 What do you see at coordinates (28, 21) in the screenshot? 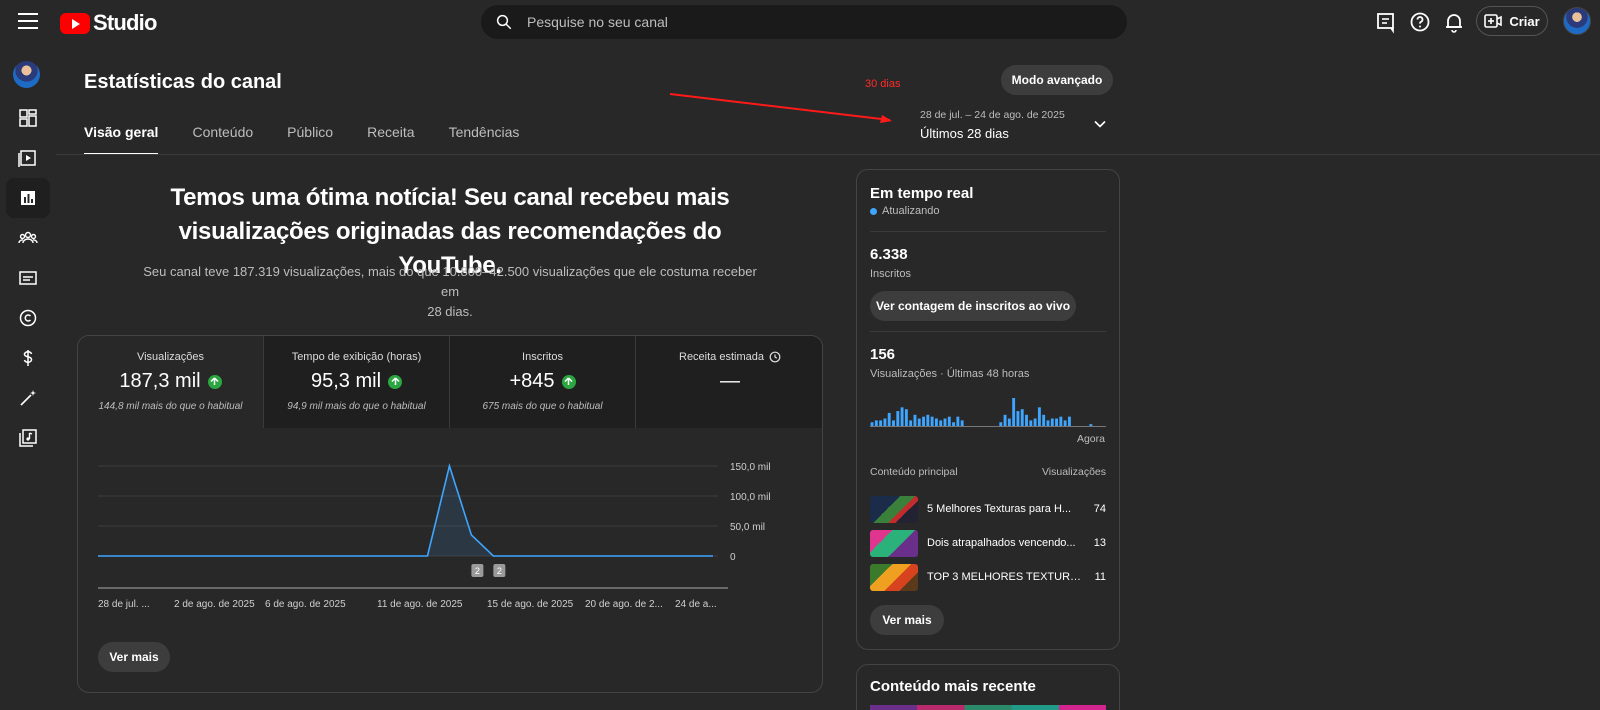
I see `menu-icon` at bounding box center [28, 21].